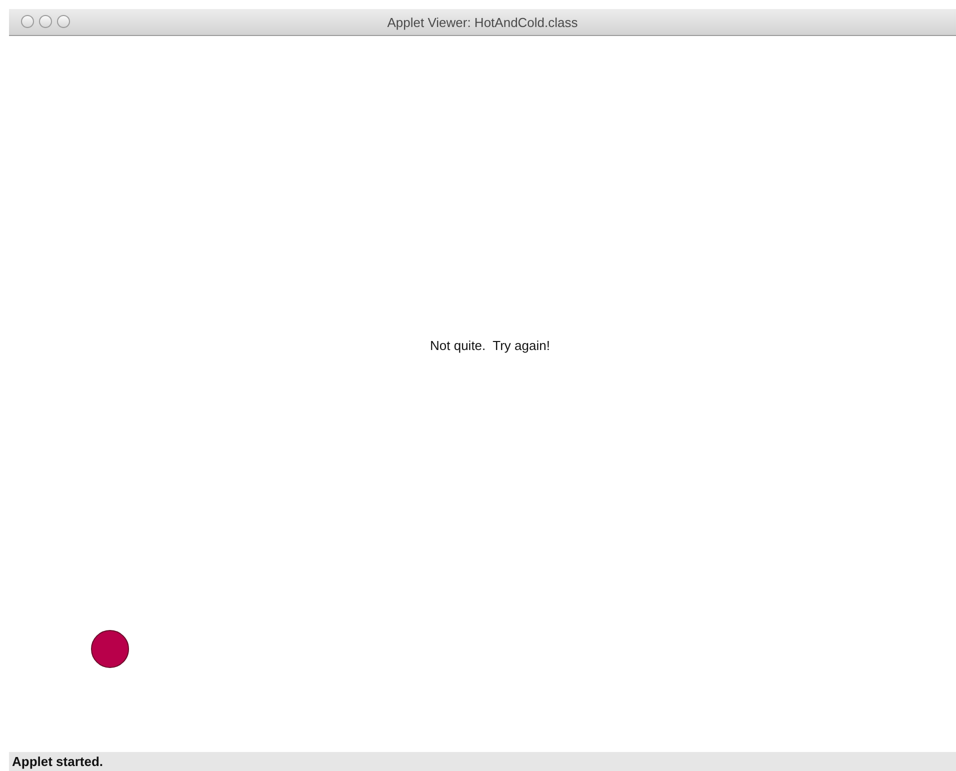 The height and width of the screenshot is (771, 956). I want to click on ball, so click(110, 649).